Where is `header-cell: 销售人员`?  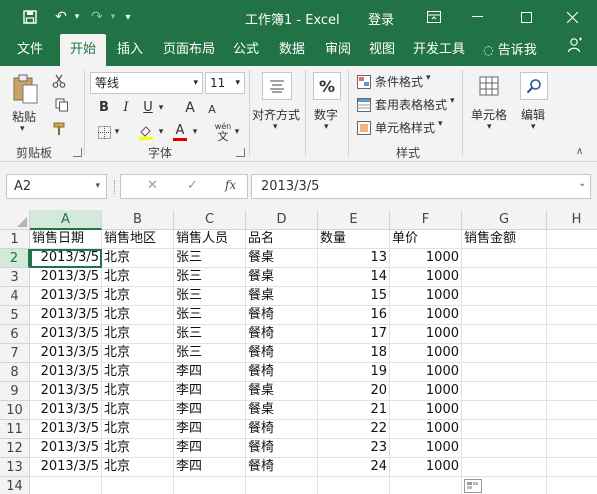
header-cell: 销售人员 is located at coordinates (210, 239).